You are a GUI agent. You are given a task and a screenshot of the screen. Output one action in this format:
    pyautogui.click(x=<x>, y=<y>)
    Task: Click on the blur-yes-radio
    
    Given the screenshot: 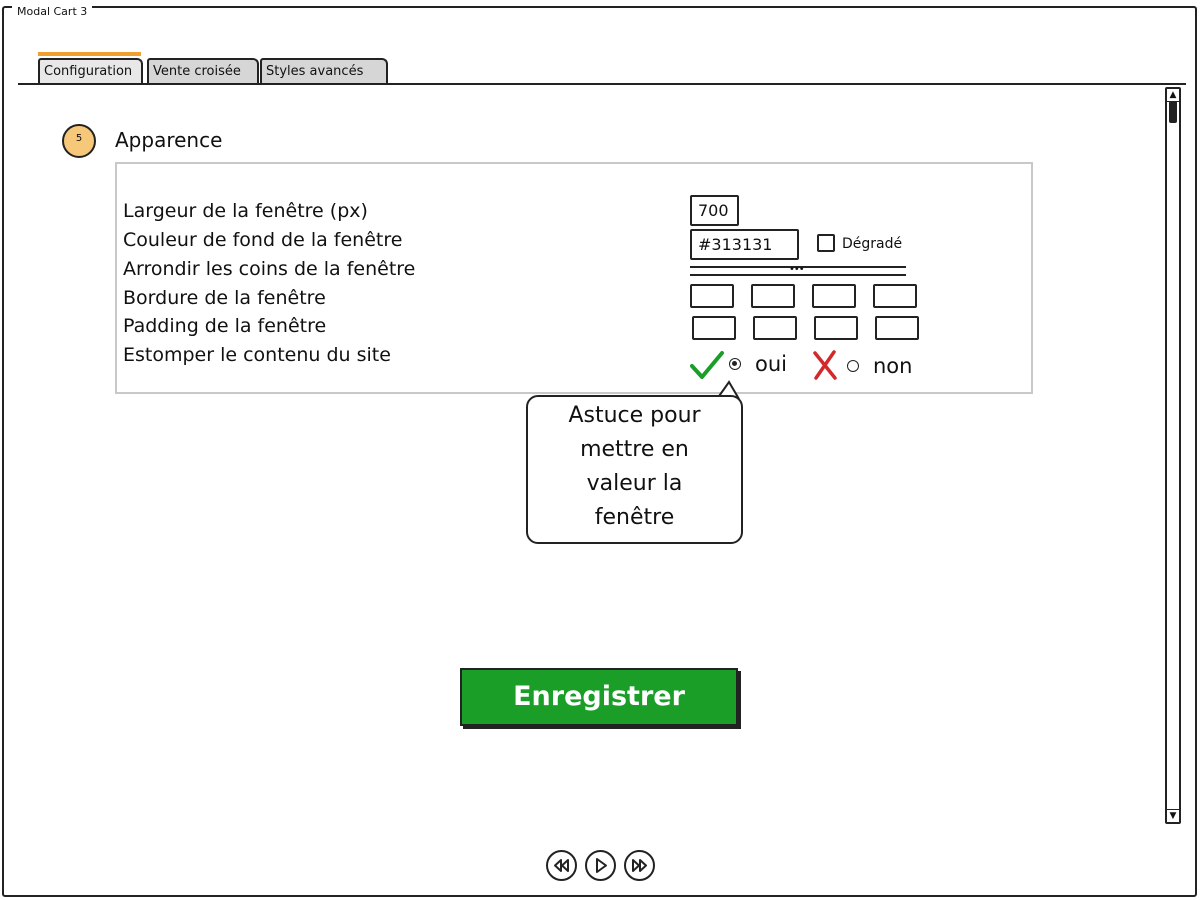 What is the action you would take?
    pyautogui.click(x=735, y=364)
    